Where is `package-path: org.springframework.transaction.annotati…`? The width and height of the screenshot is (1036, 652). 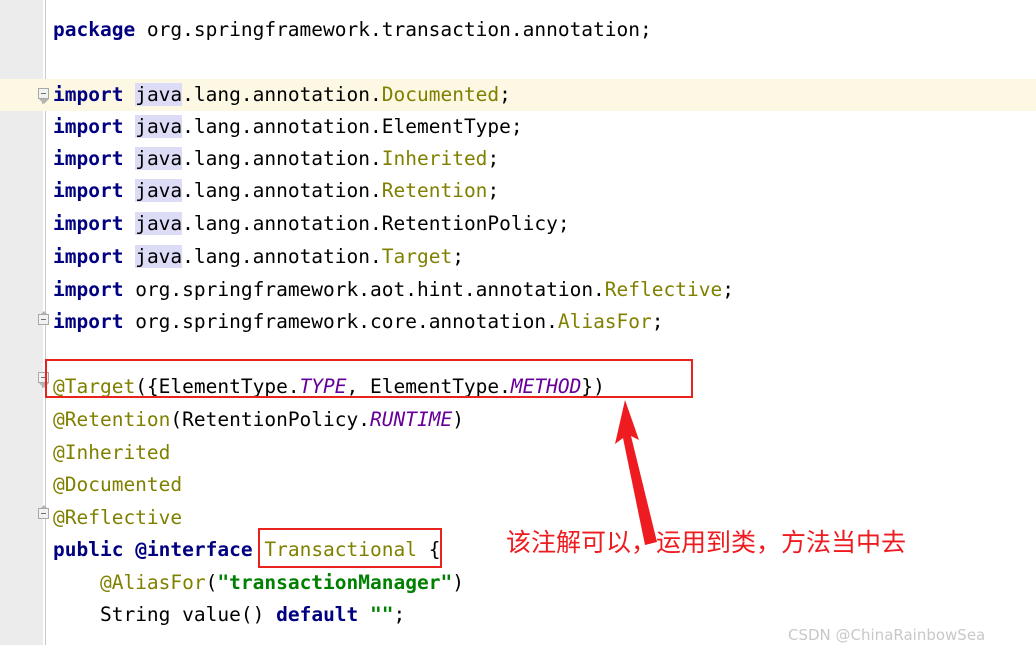 package-path: org.springframework.transaction.annotati… is located at coordinates (393, 29).